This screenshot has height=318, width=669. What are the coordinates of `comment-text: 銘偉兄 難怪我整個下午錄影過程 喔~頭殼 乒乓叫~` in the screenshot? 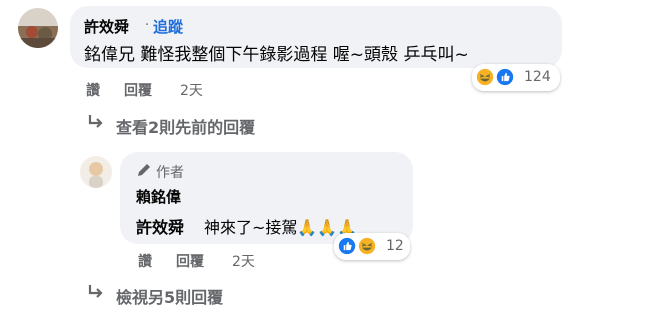 It's located at (276, 55).